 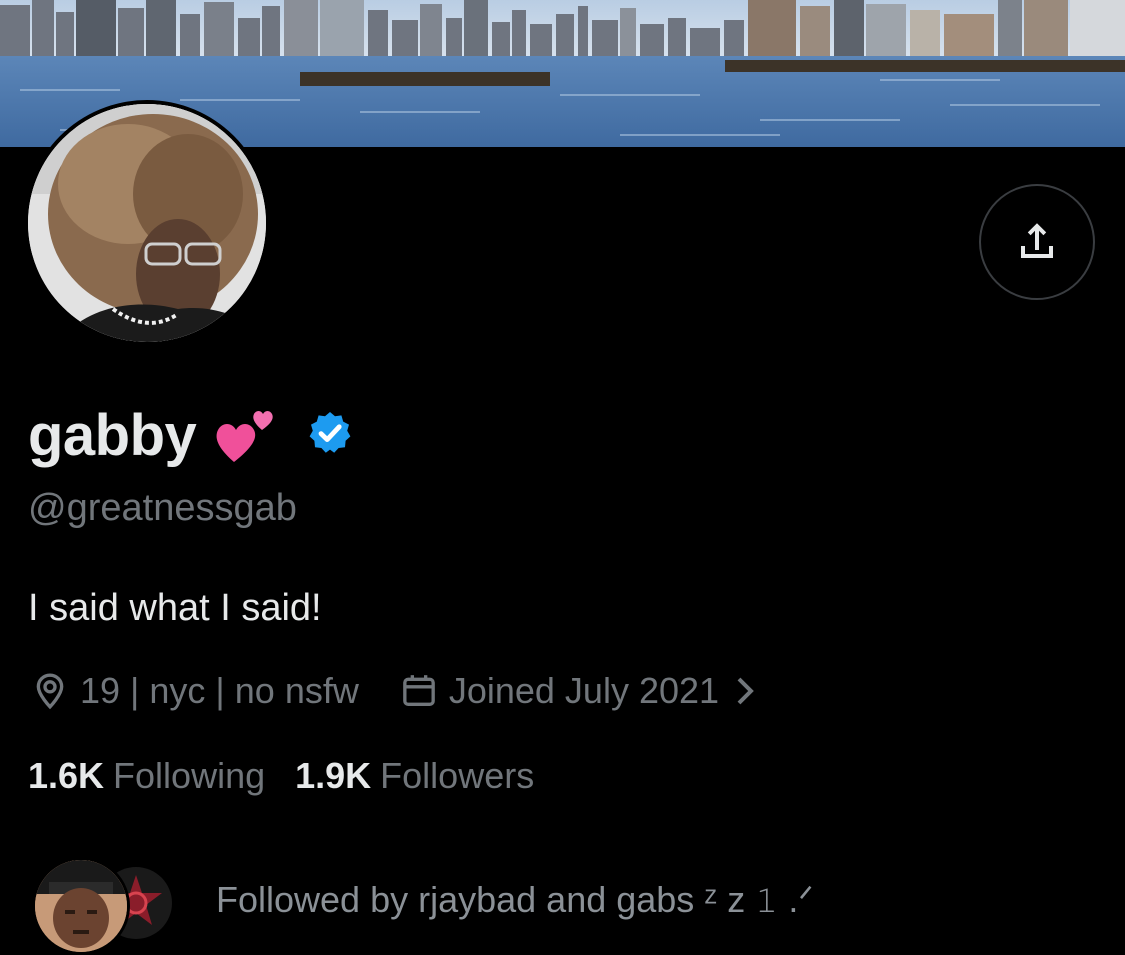 I want to click on share-icon, so click(x=1037, y=240).